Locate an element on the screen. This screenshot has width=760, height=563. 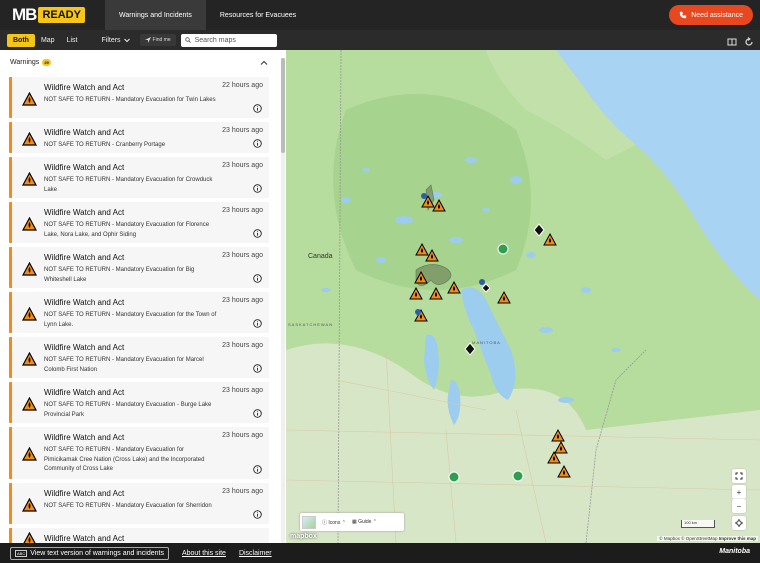
view-toggle: Both Map List is located at coordinates (45, 40).